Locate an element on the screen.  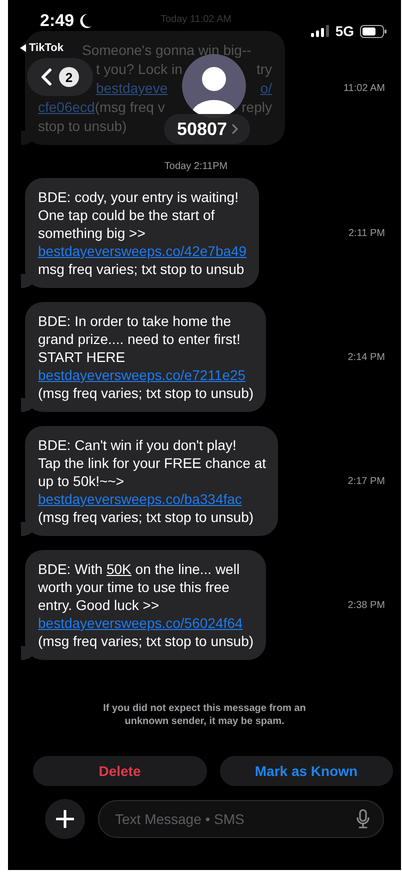
plus-icon is located at coordinates (65, 819).